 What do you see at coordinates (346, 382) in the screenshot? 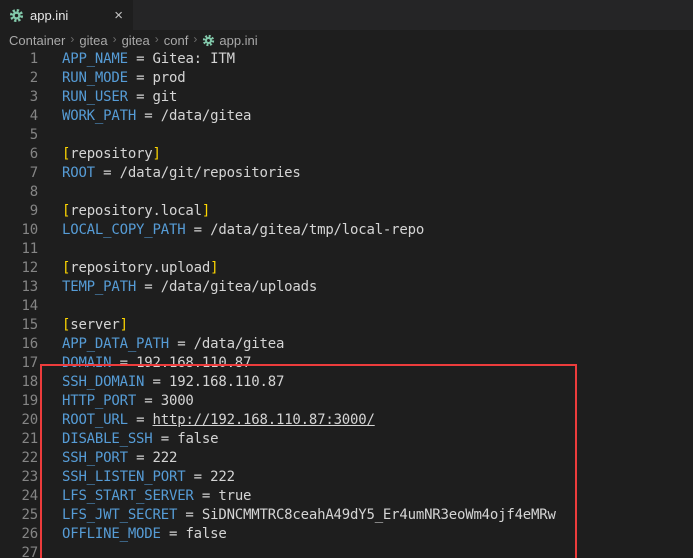
I see `code-line: 18 SSH_DOMAIN = 192.168.110.87` at bounding box center [346, 382].